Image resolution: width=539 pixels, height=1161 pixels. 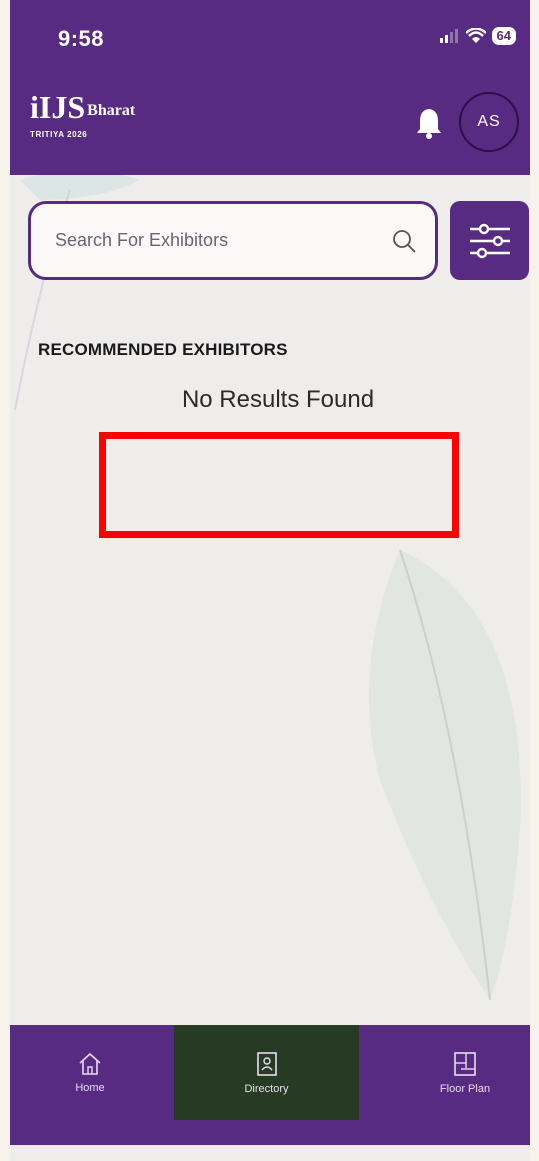 What do you see at coordinates (279, 485) in the screenshot?
I see `highlight-box` at bounding box center [279, 485].